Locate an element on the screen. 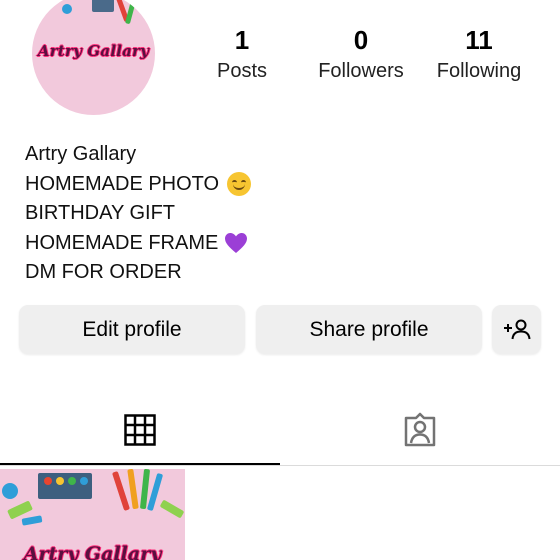 The width and height of the screenshot is (560, 560). grid-icon is located at coordinates (140, 430).